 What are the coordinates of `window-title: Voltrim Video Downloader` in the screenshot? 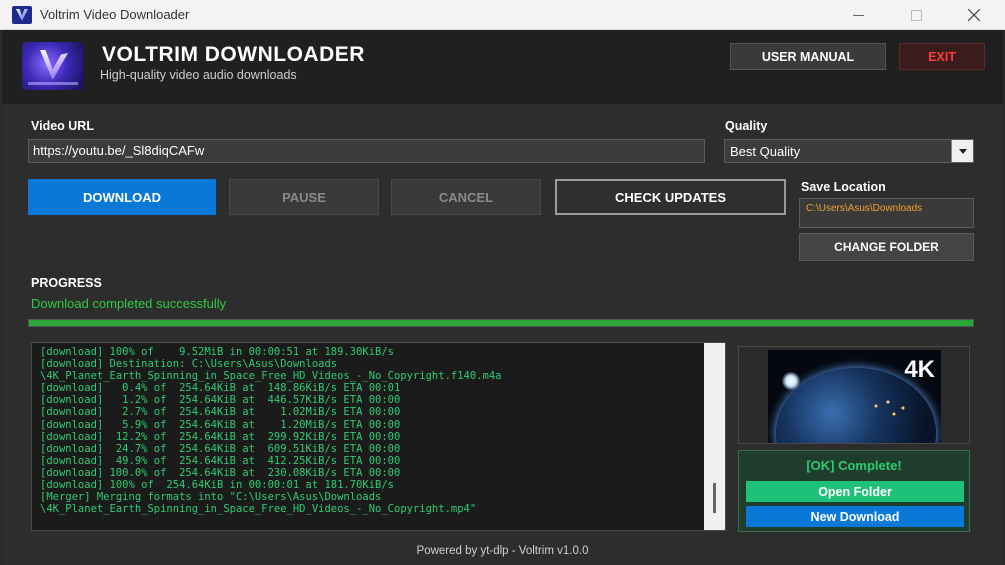 It's located at (115, 14).